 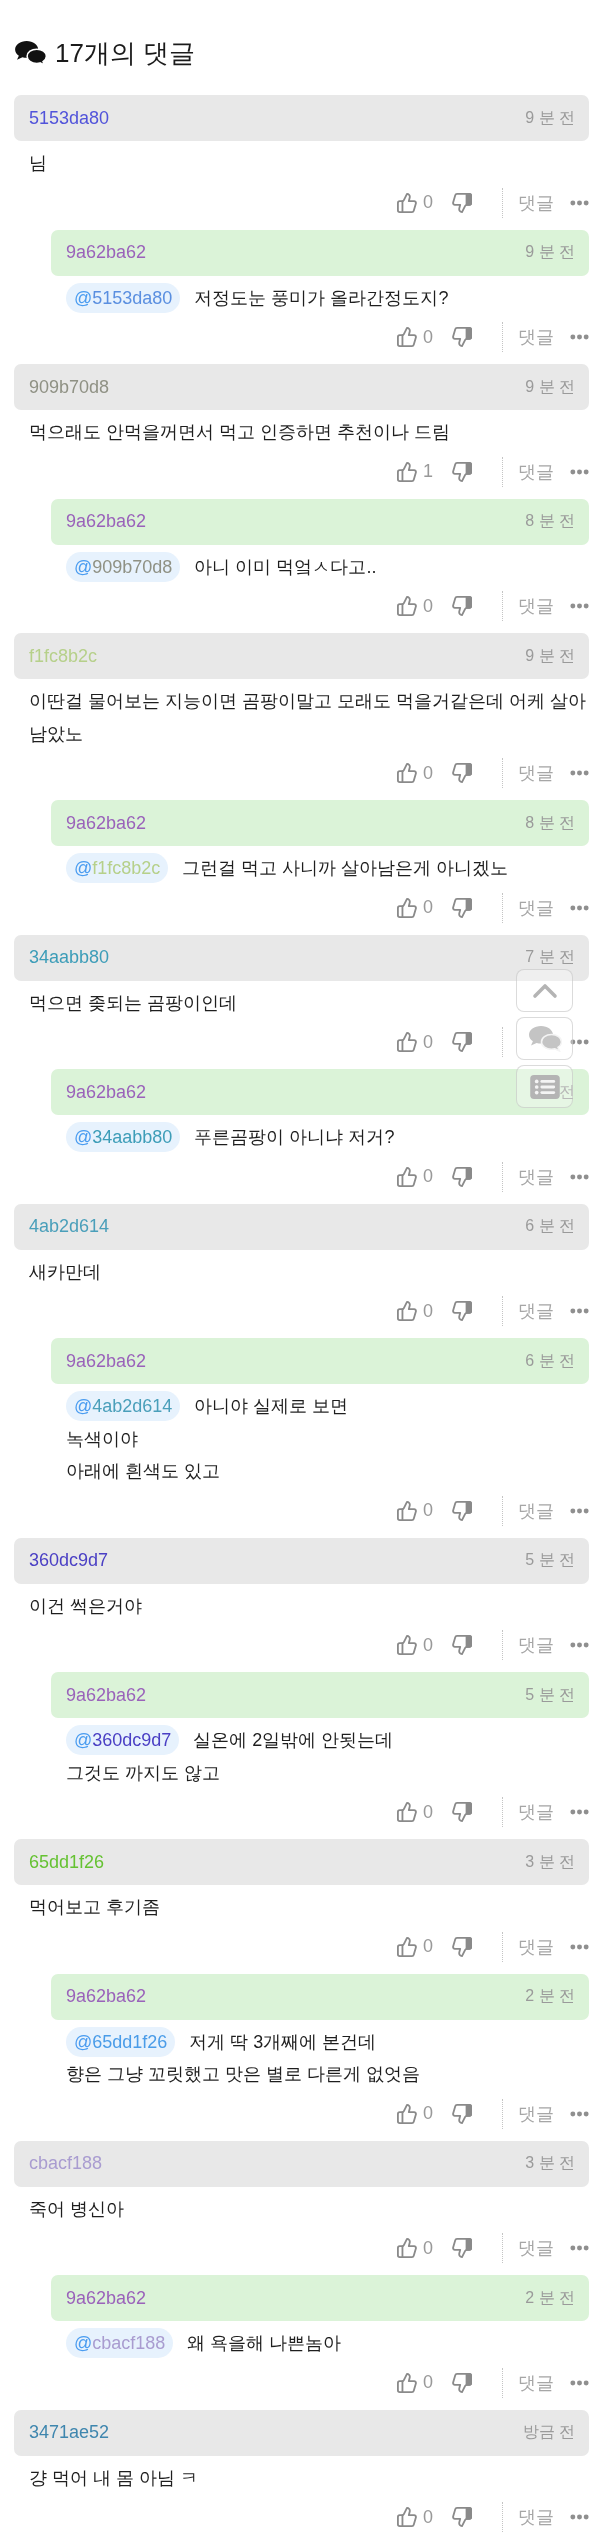 What do you see at coordinates (123, 566) in the screenshot?
I see `mention-link: @909b70d8` at bounding box center [123, 566].